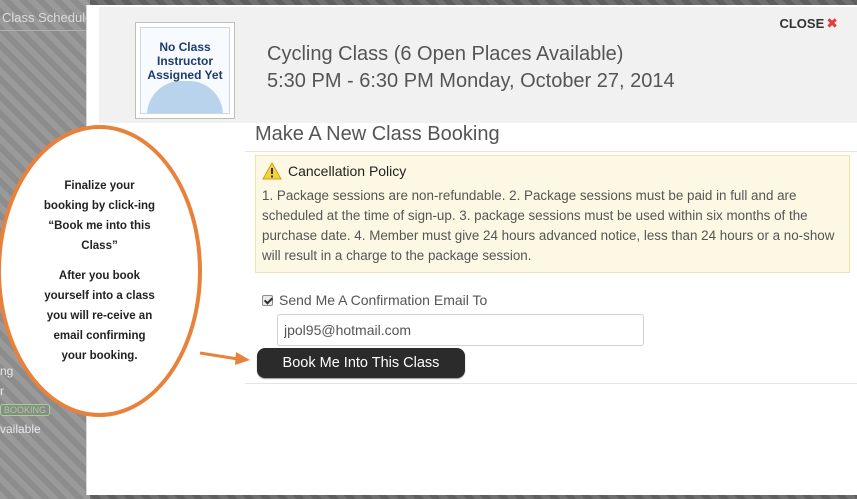 Image resolution: width=857 pixels, height=499 pixels. I want to click on instructor-photo: No Class Instructor Assigned Yet, so click(185, 70).